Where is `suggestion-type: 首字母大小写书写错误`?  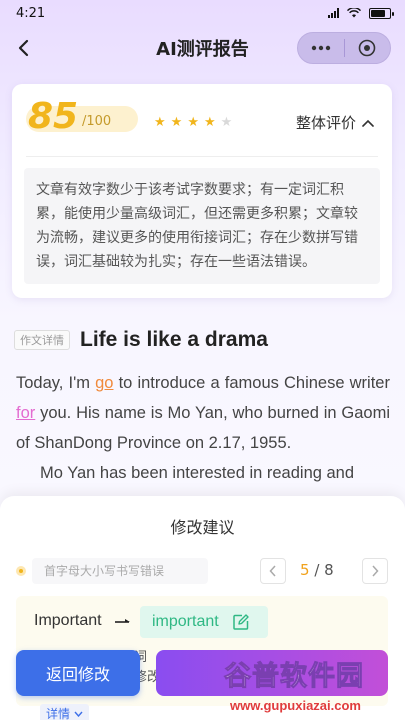 suggestion-type: 首字母大小写书写错误 is located at coordinates (120, 571).